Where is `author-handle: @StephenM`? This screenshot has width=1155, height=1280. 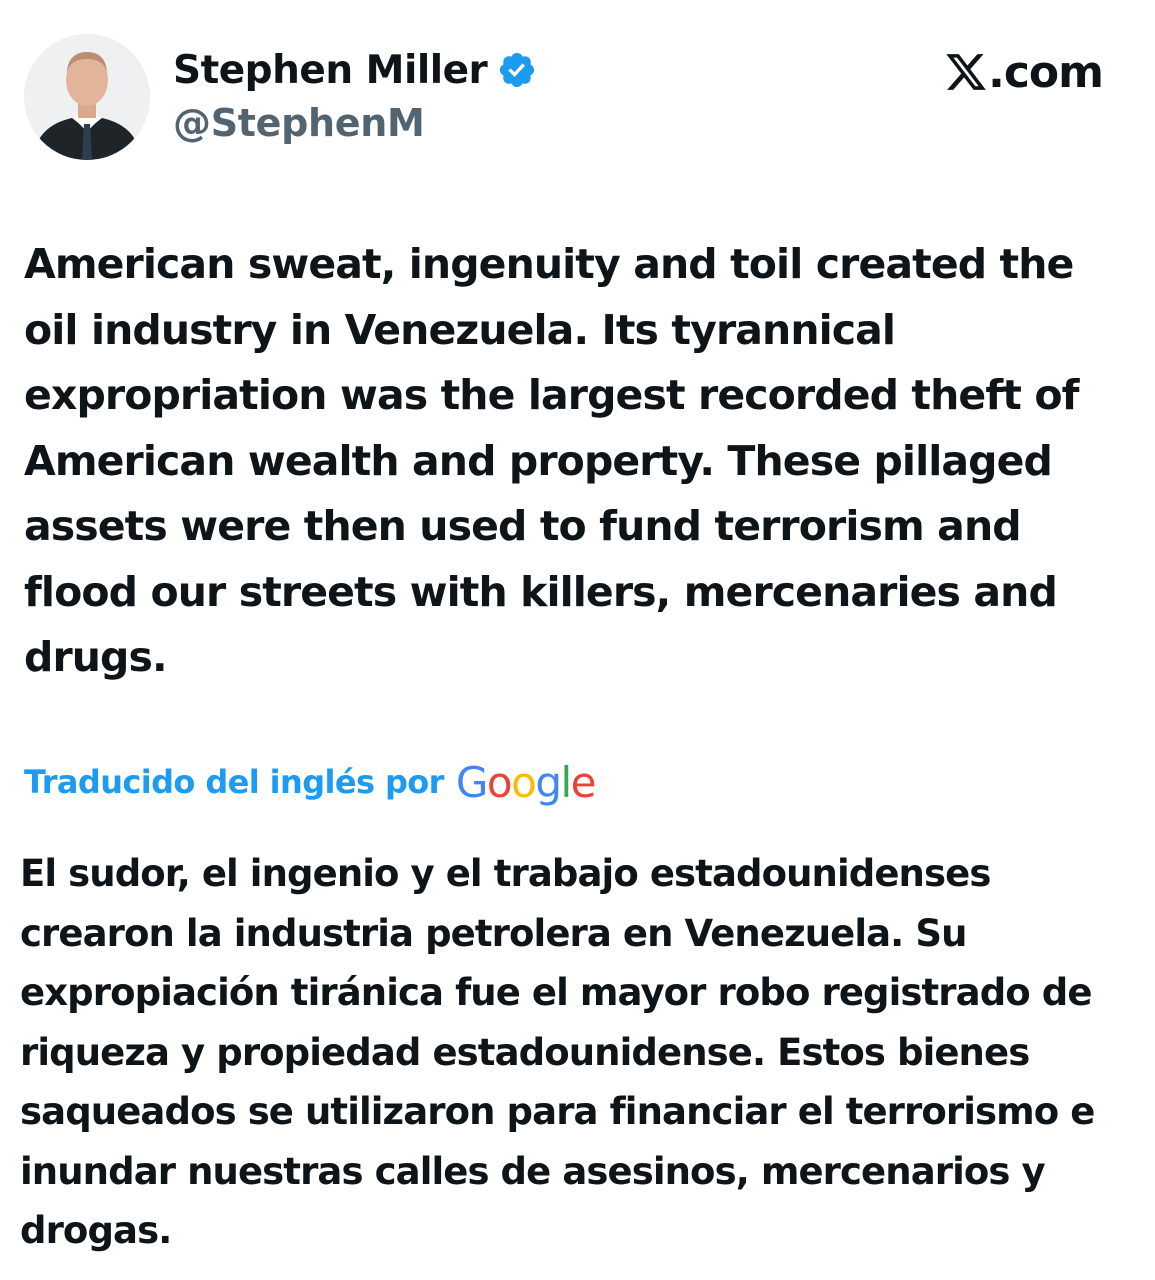 author-handle: @StephenM is located at coordinates (299, 123).